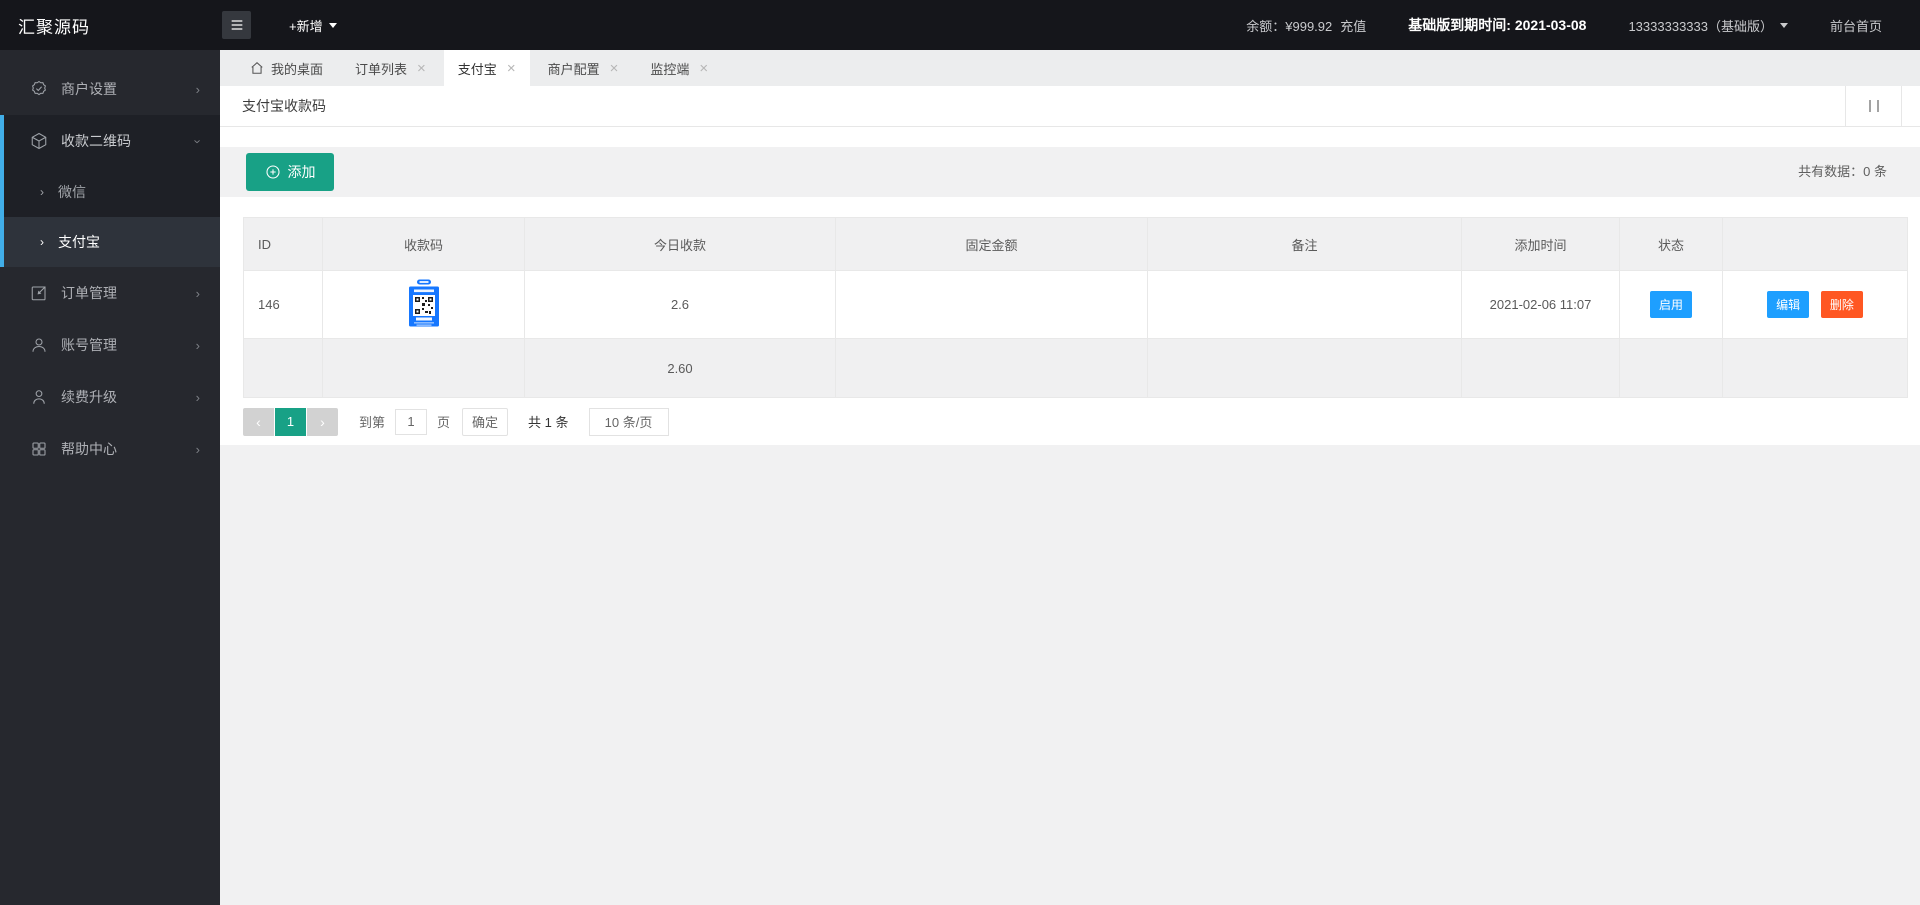 The image size is (1920, 905). Describe the element at coordinates (1070, 172) in the screenshot. I see `toolbar: 添加 共有数据：0 条` at that location.